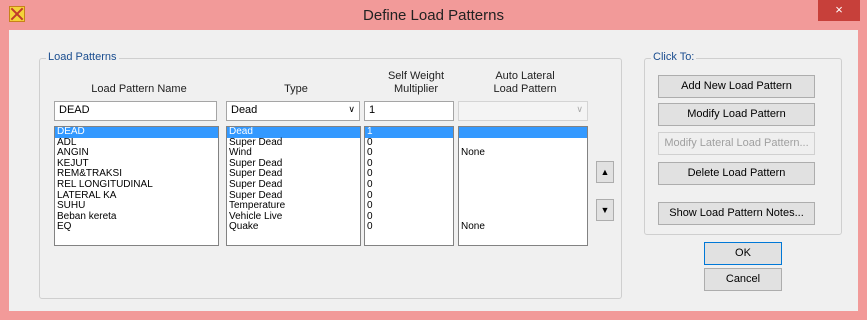 This screenshot has height=320, width=867. Describe the element at coordinates (525, 82) in the screenshot. I see `header-auto-lateral: Auto Lateral Load Pattern` at that location.